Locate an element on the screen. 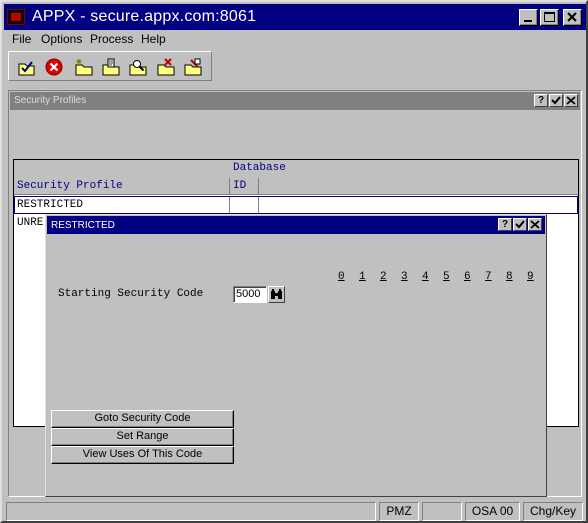  status-bar: PMZ OSA 00 Chg/Key is located at coordinates (295, 511).